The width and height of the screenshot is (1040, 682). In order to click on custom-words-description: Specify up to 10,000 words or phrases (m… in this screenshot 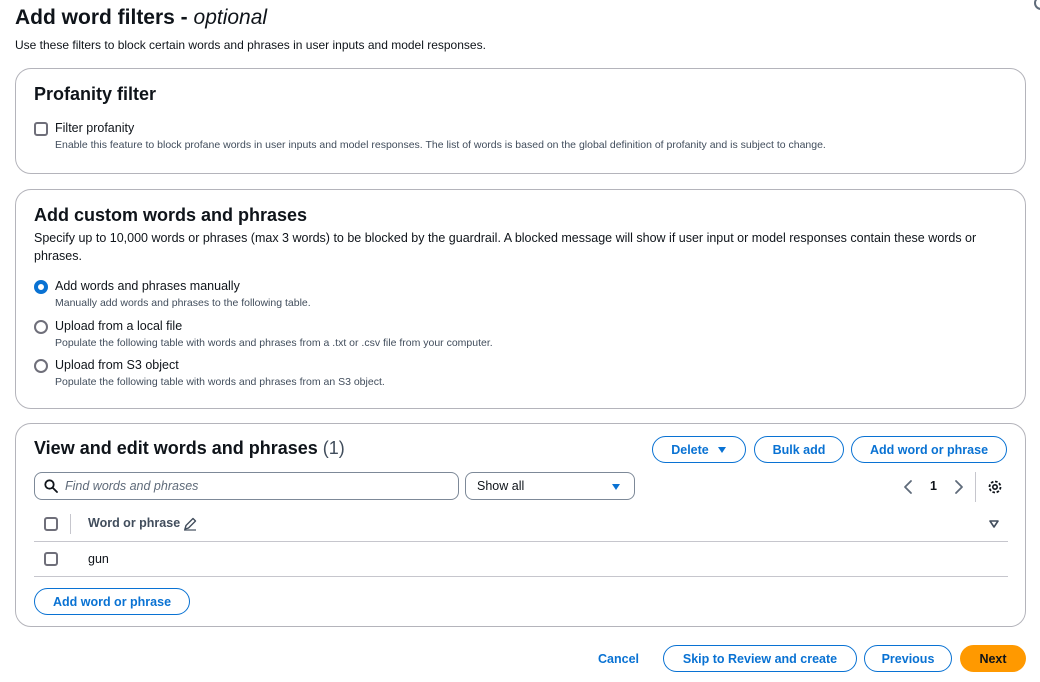, I will do `click(505, 247)`.